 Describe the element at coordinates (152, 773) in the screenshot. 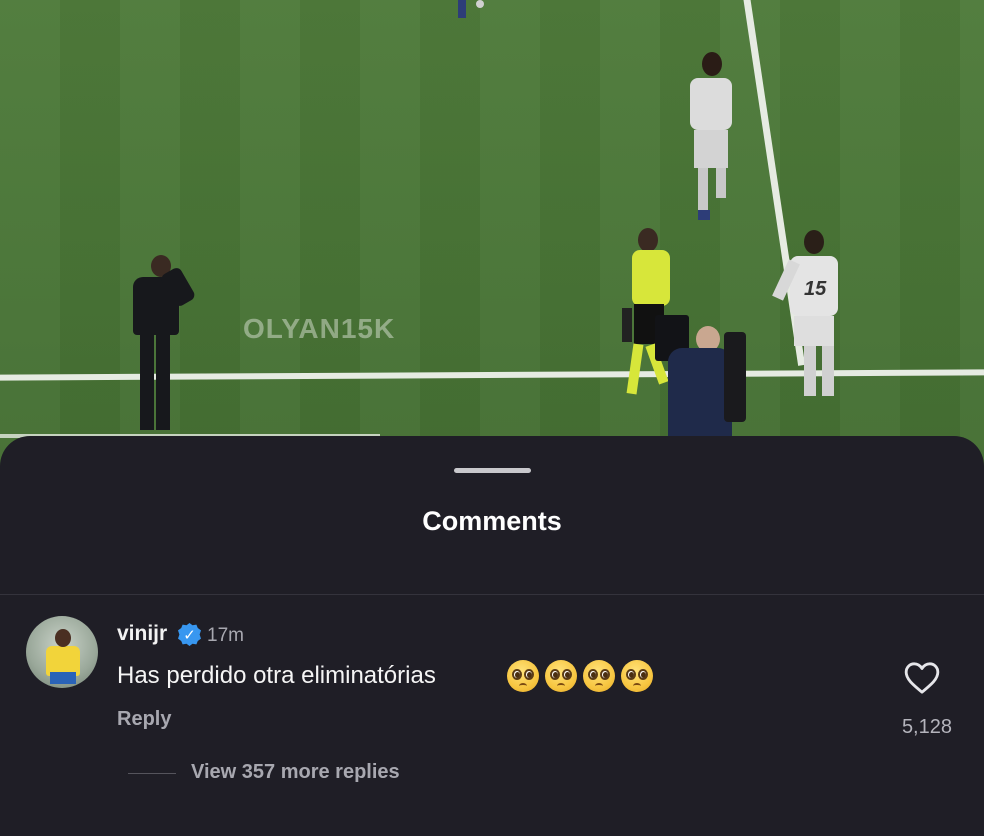

I see `replies-connector-line` at that location.